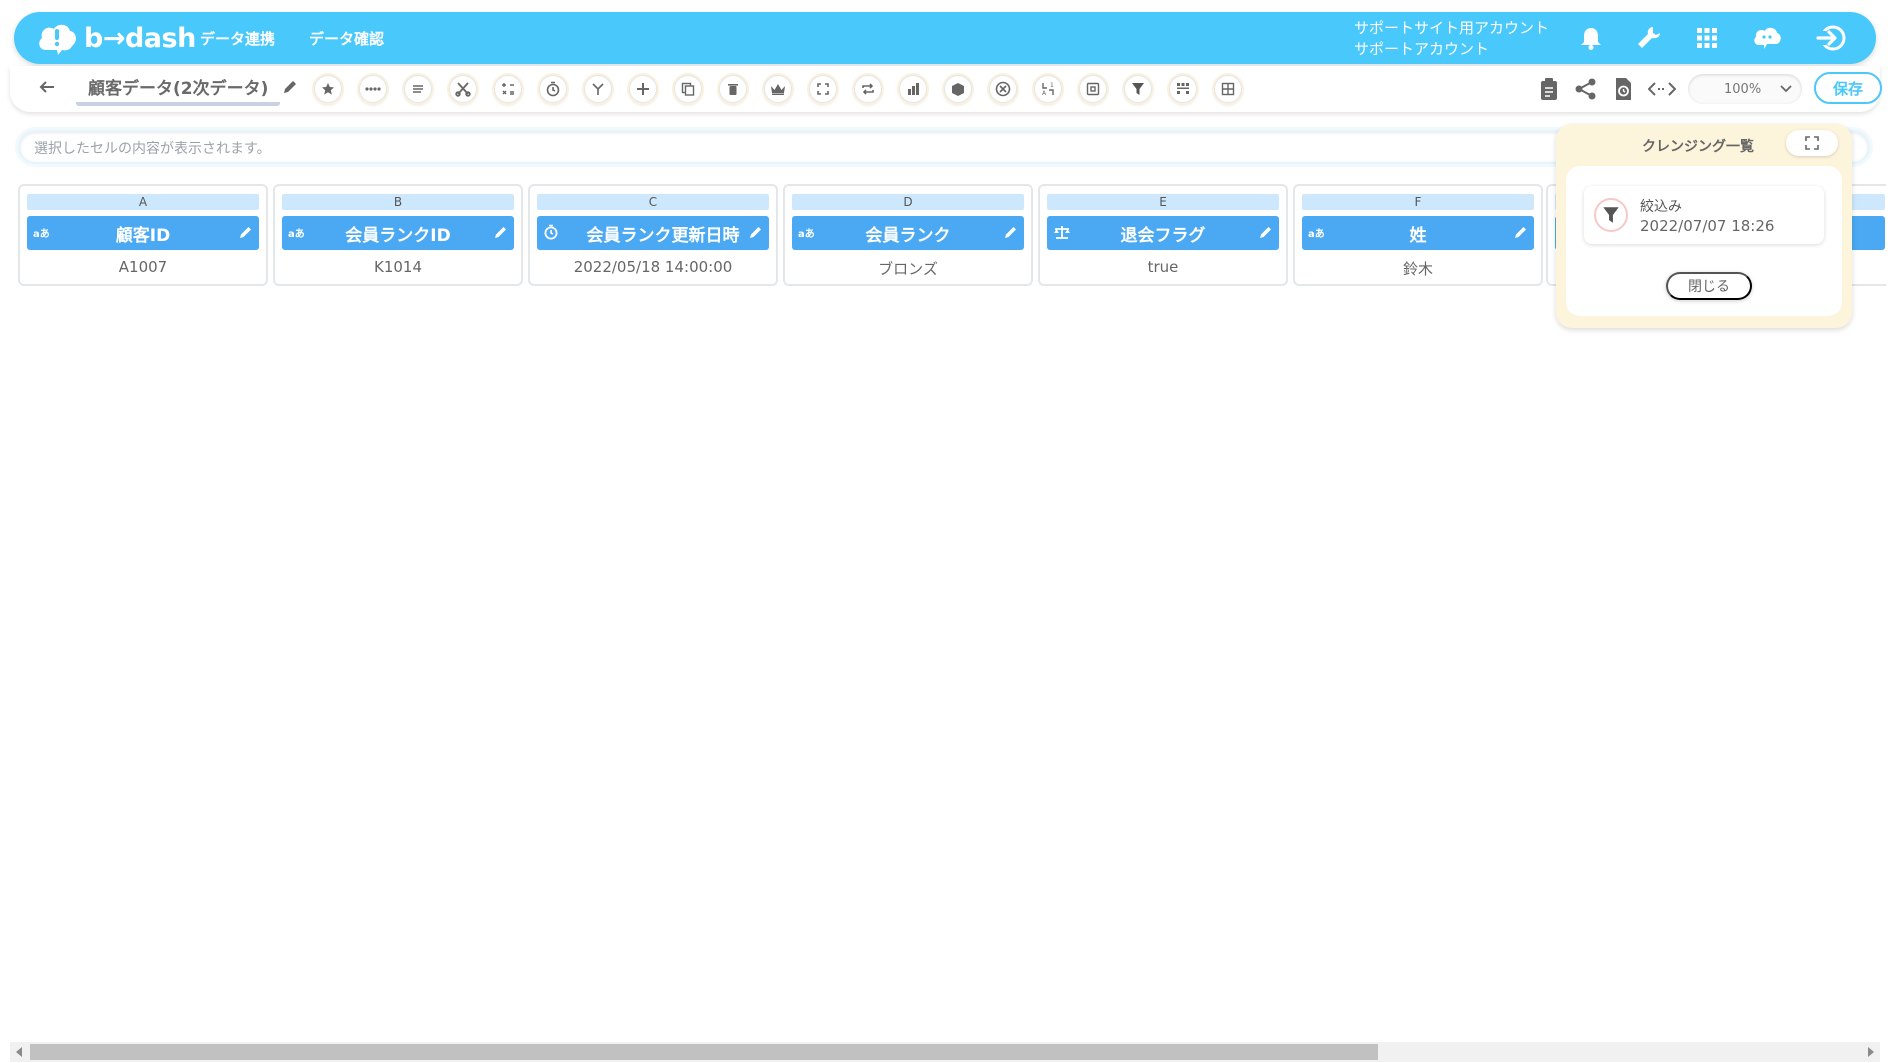 This screenshot has height=1063, width=1890. I want to click on column-header: 会員ランク更新日時, so click(653, 233).